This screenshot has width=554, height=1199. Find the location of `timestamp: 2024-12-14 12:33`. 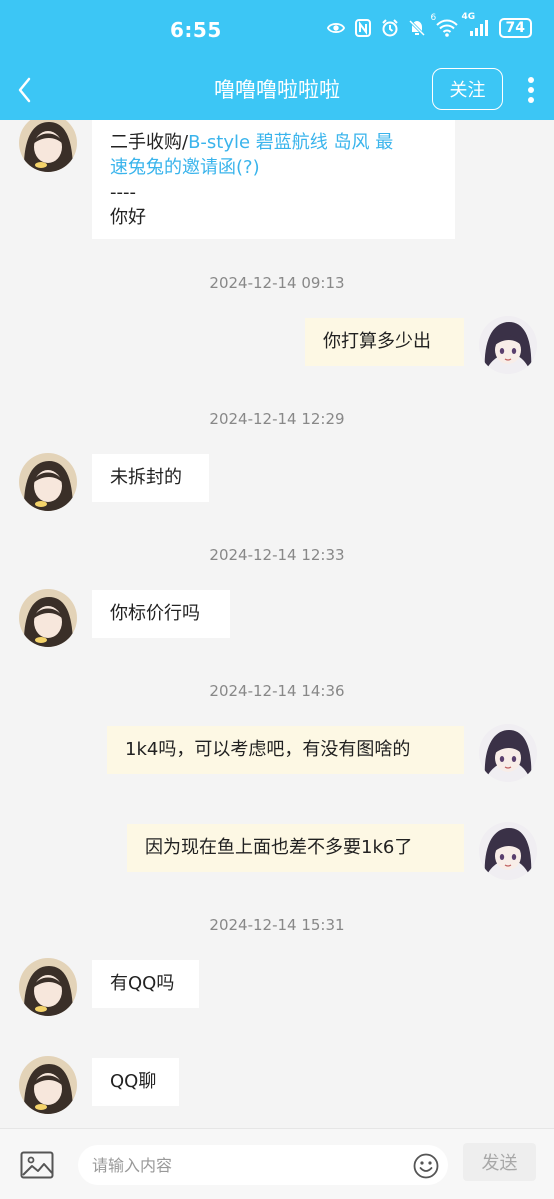

timestamp: 2024-12-14 12:33 is located at coordinates (277, 555).